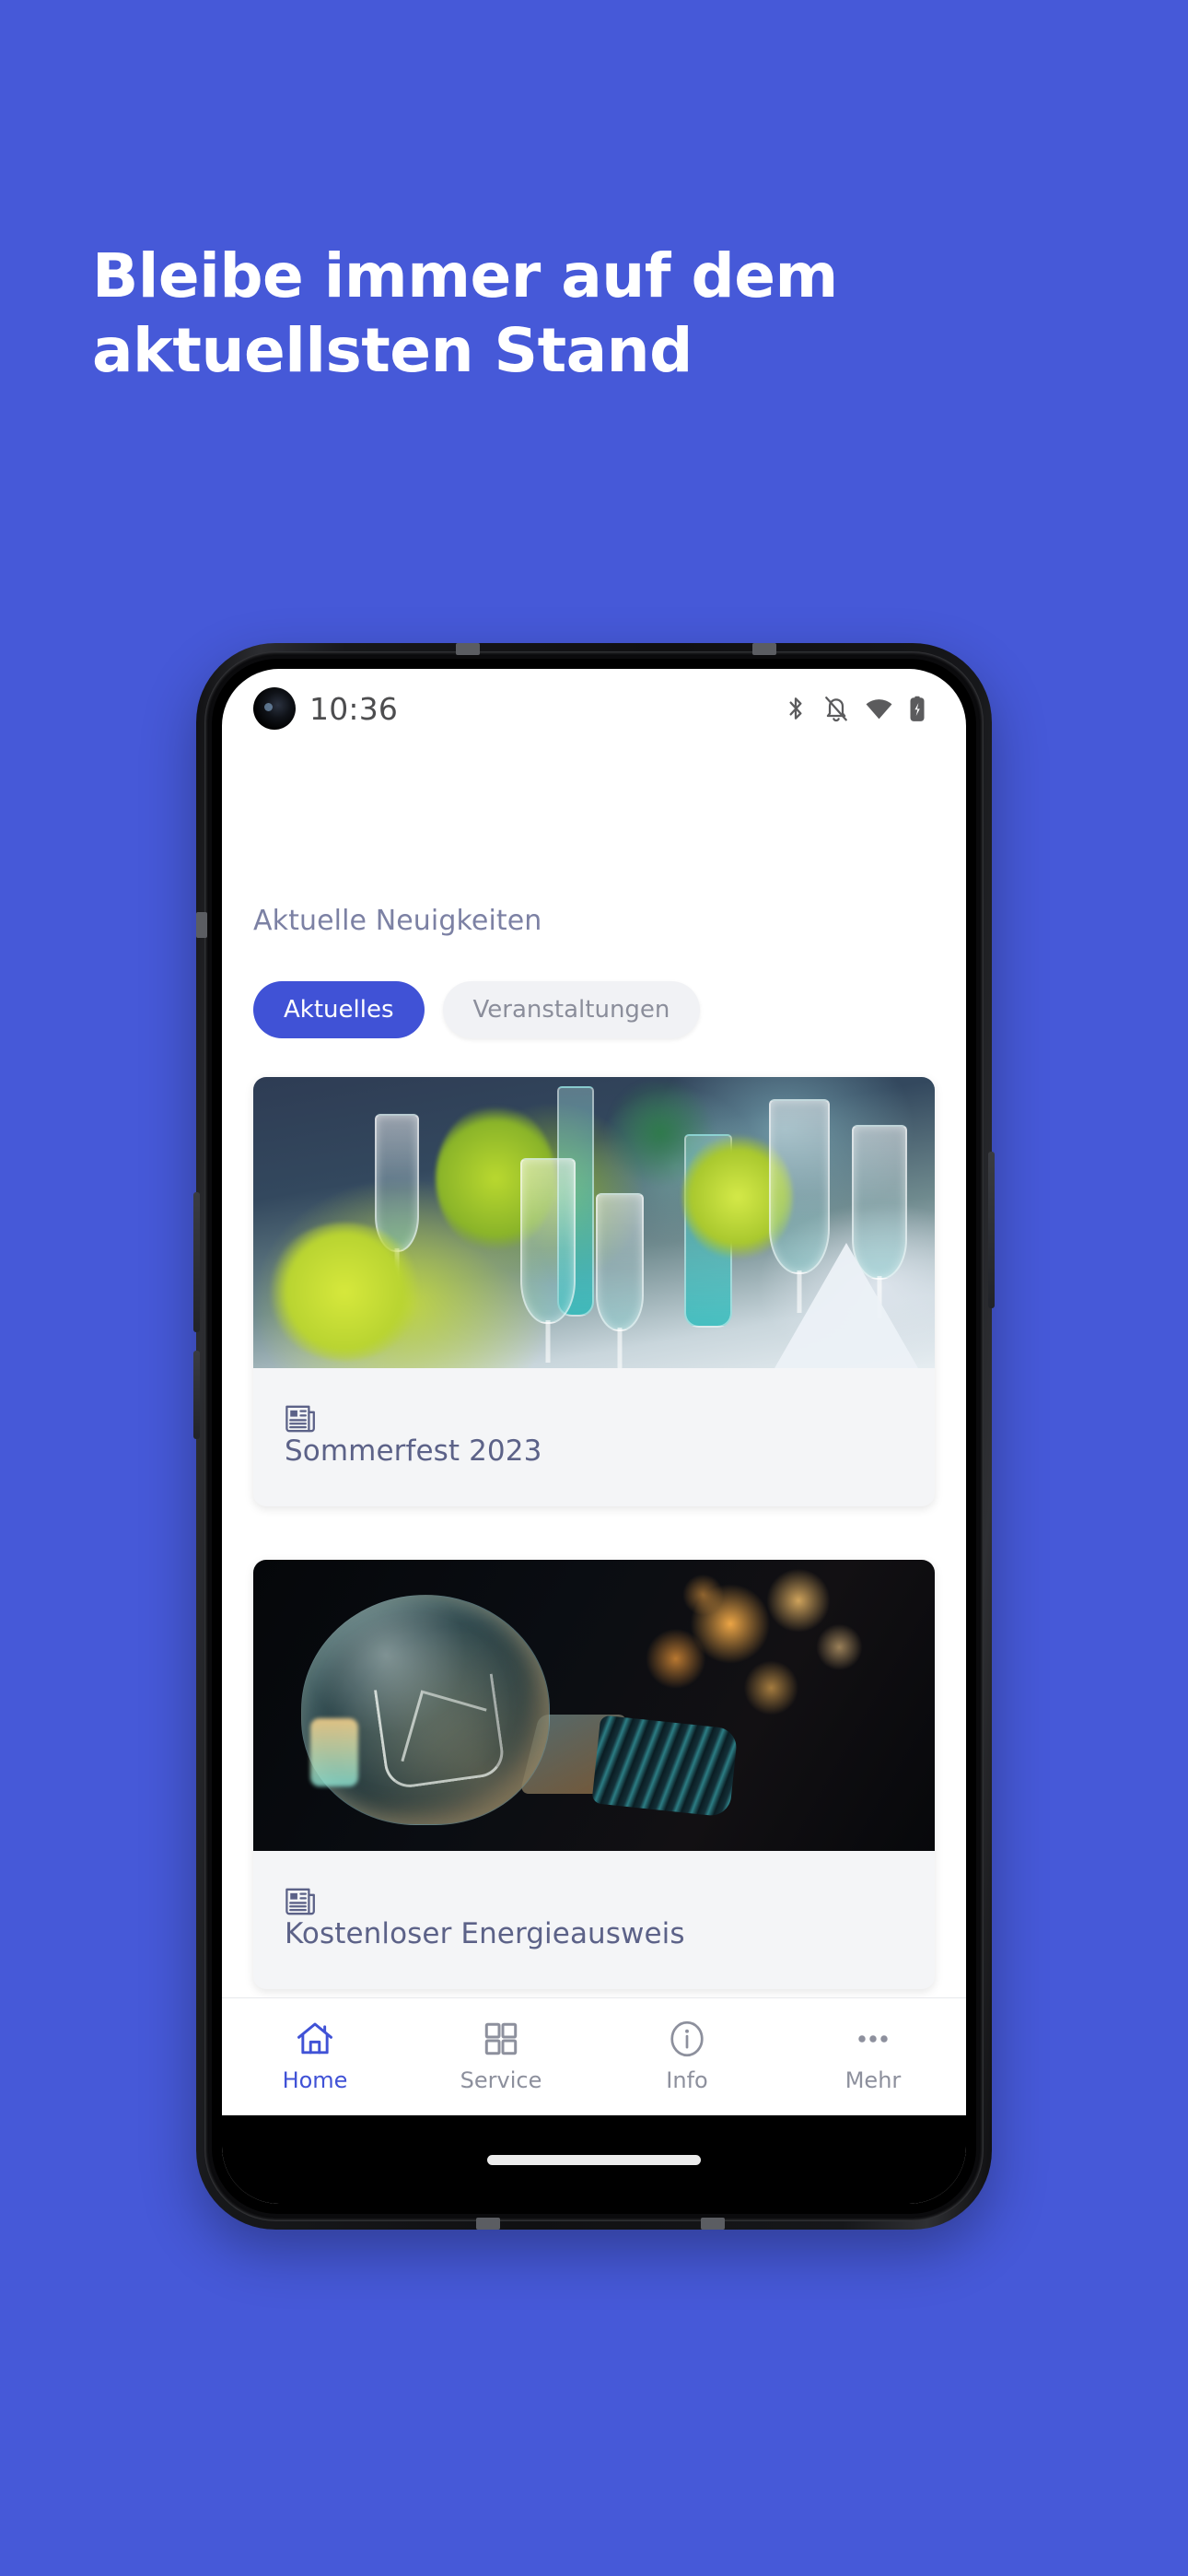  What do you see at coordinates (196, 1262) in the screenshot?
I see `volume-up-button` at bounding box center [196, 1262].